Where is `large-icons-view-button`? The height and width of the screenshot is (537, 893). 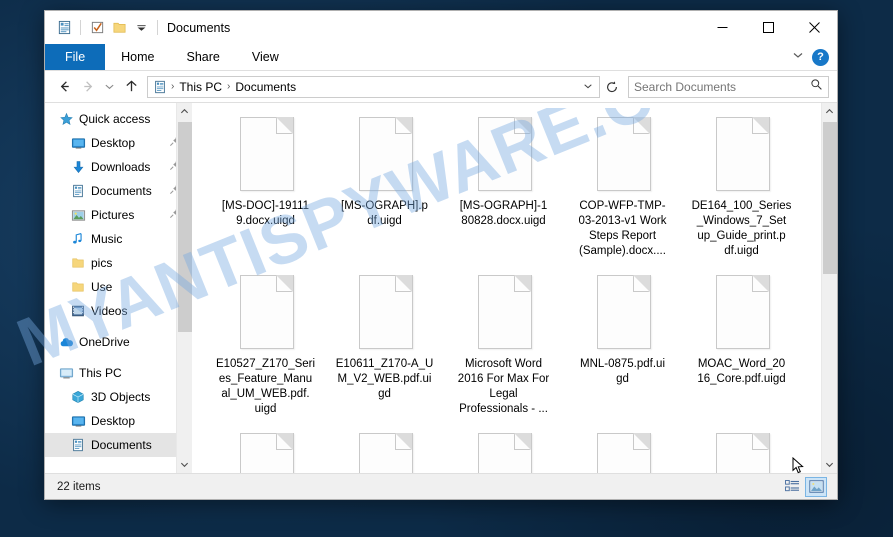
large-icons-view-button is located at coordinates (816, 486).